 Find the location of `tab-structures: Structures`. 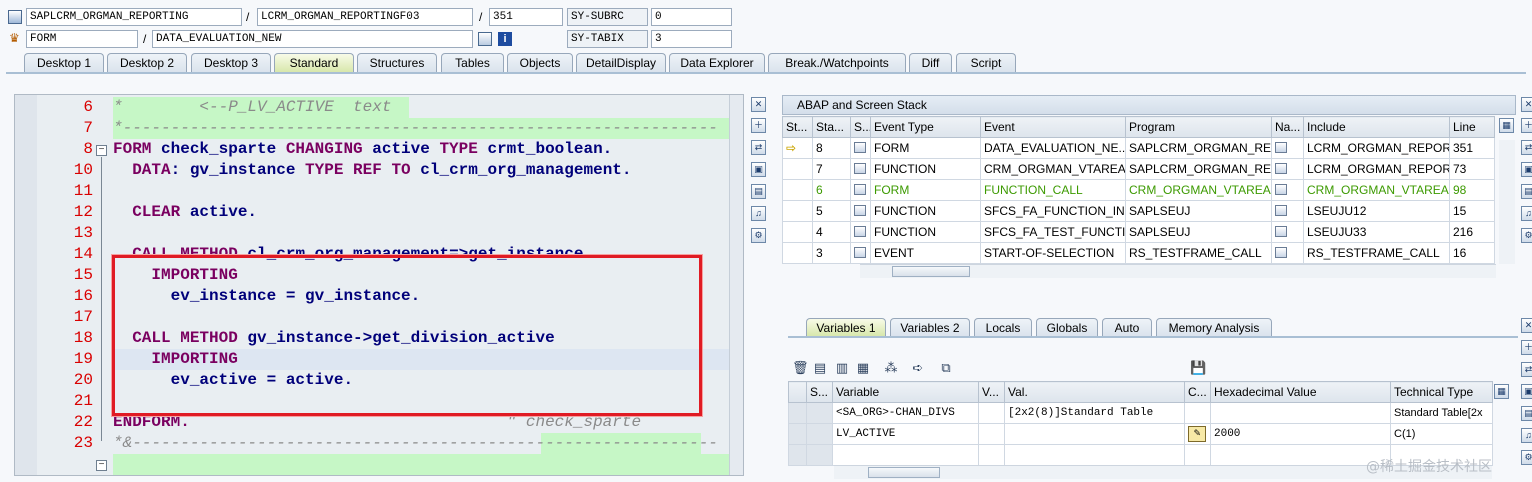

tab-structures: Structures is located at coordinates (397, 63).